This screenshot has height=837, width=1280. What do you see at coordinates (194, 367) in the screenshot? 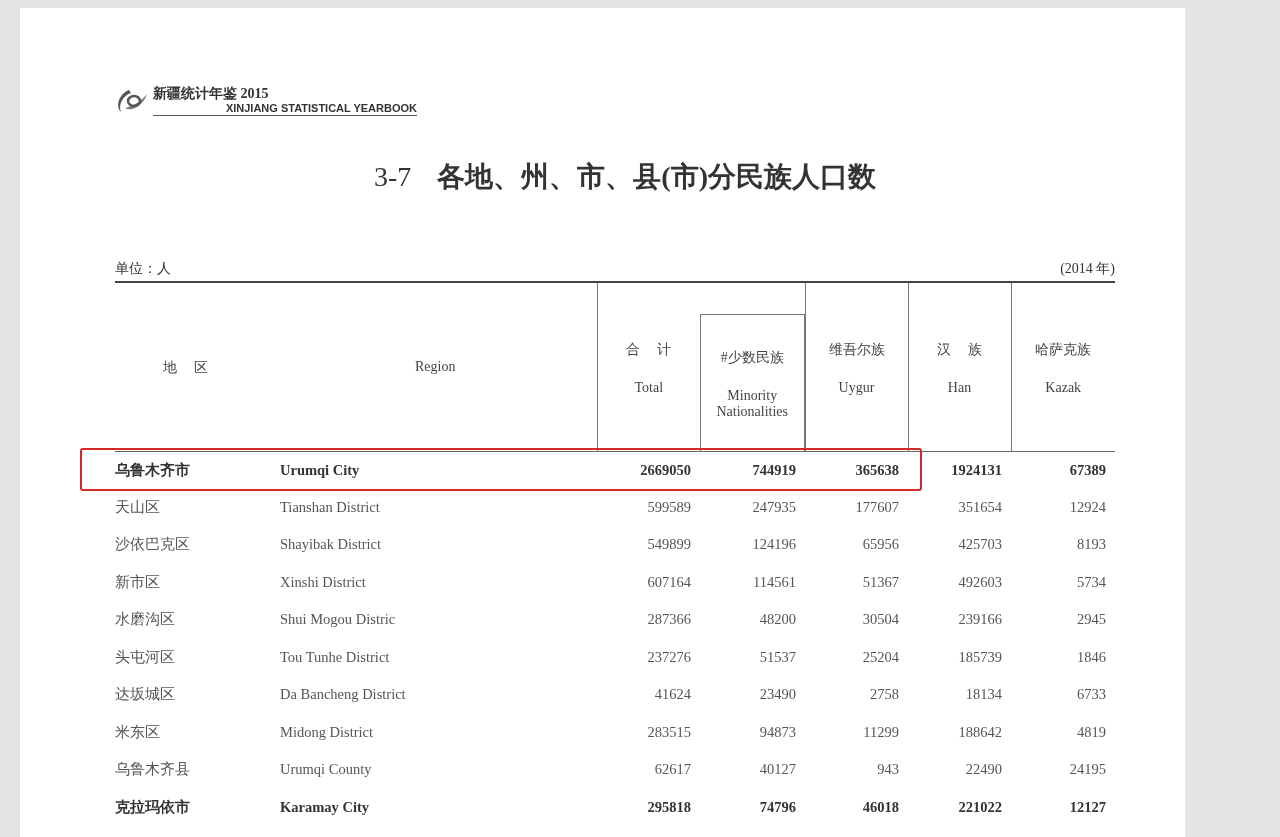
I see `column-header: 地区` at bounding box center [194, 367].